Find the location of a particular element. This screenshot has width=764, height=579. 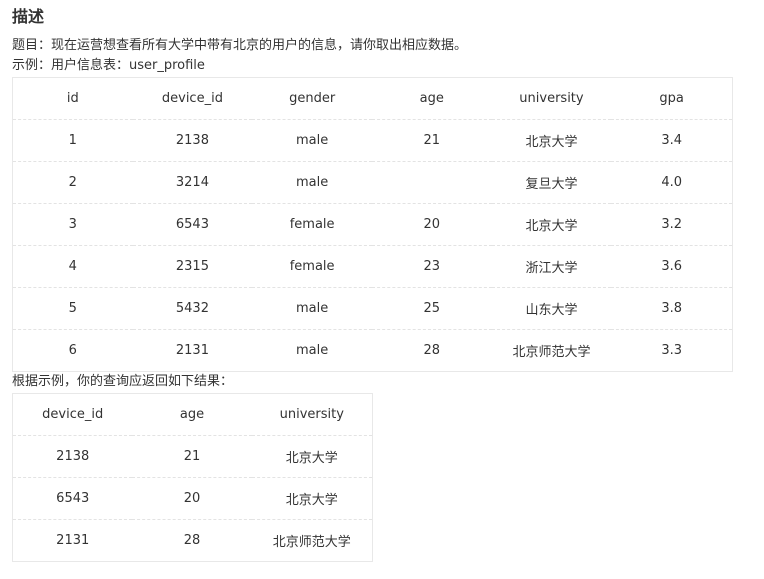

cell-gpa: 3.6 is located at coordinates (672, 266).